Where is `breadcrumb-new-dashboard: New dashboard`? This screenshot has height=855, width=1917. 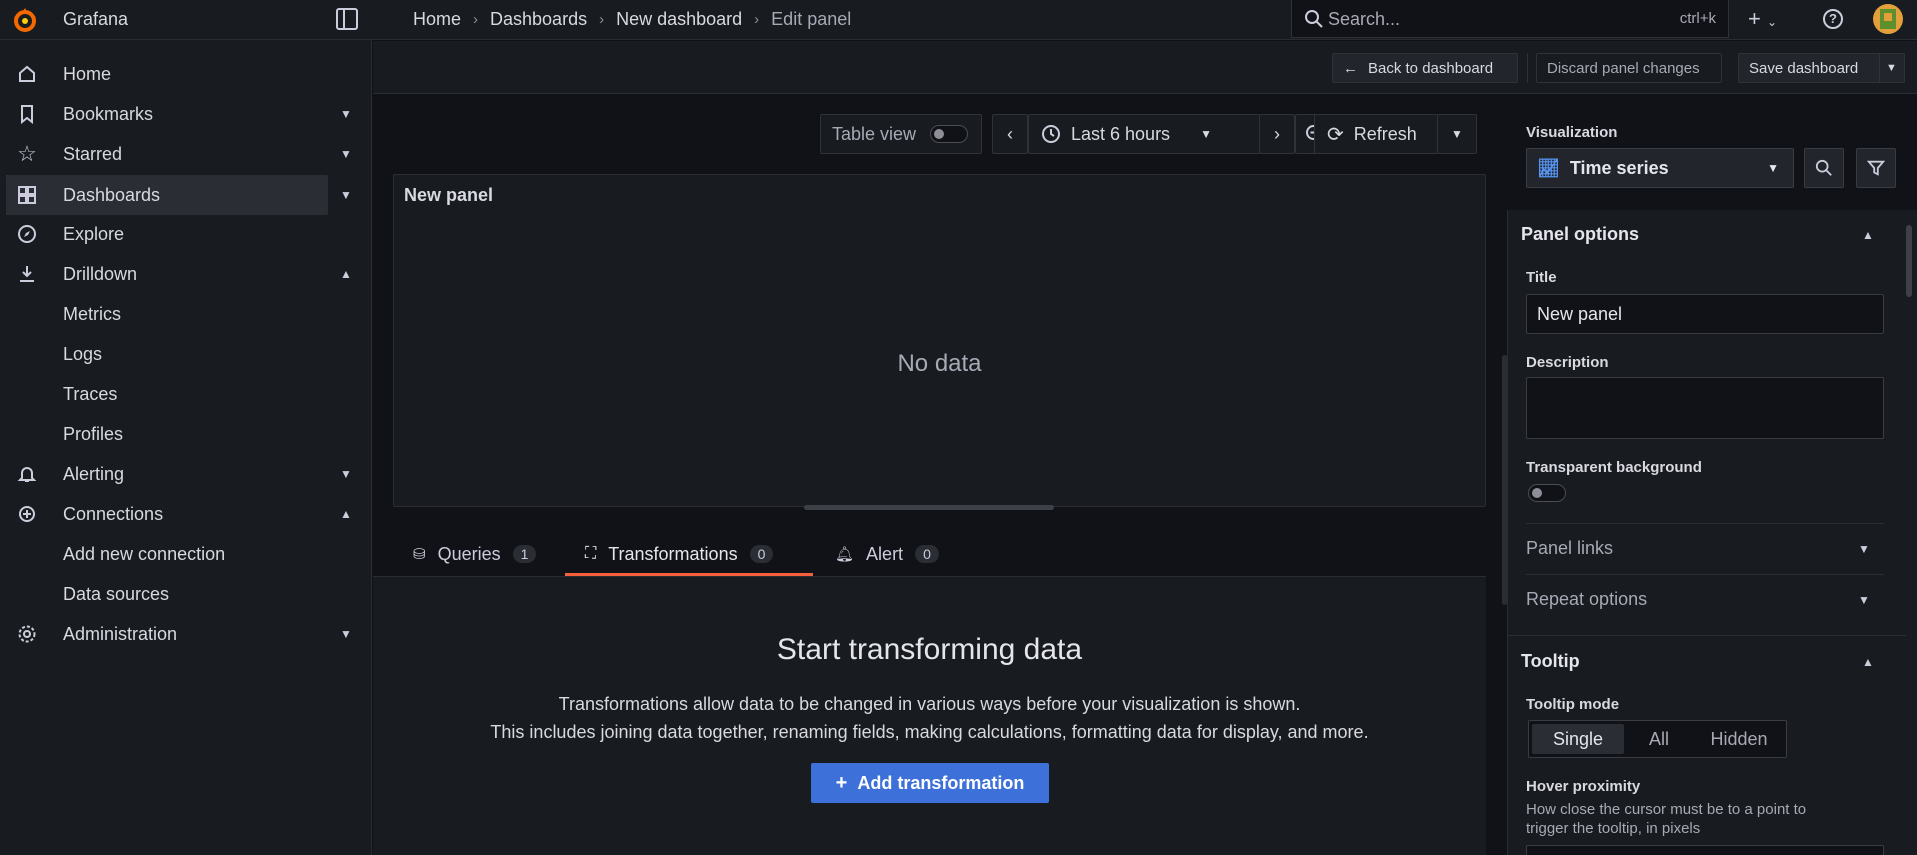
breadcrumb-new-dashboard: New dashboard is located at coordinates (679, 19).